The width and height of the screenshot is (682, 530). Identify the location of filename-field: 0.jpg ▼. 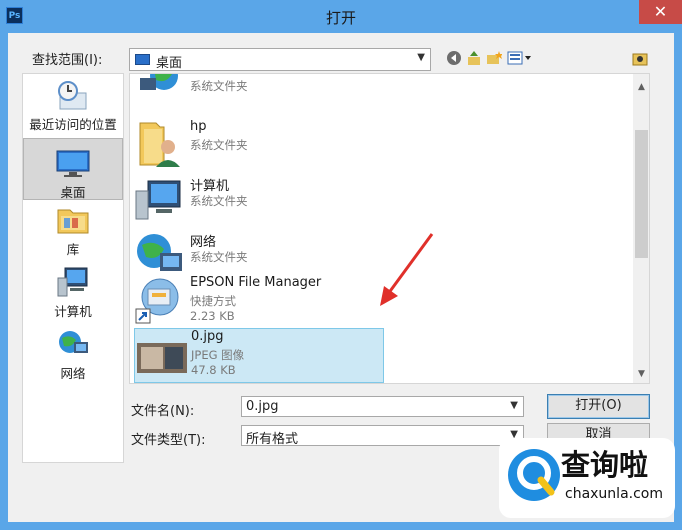
(382, 406).